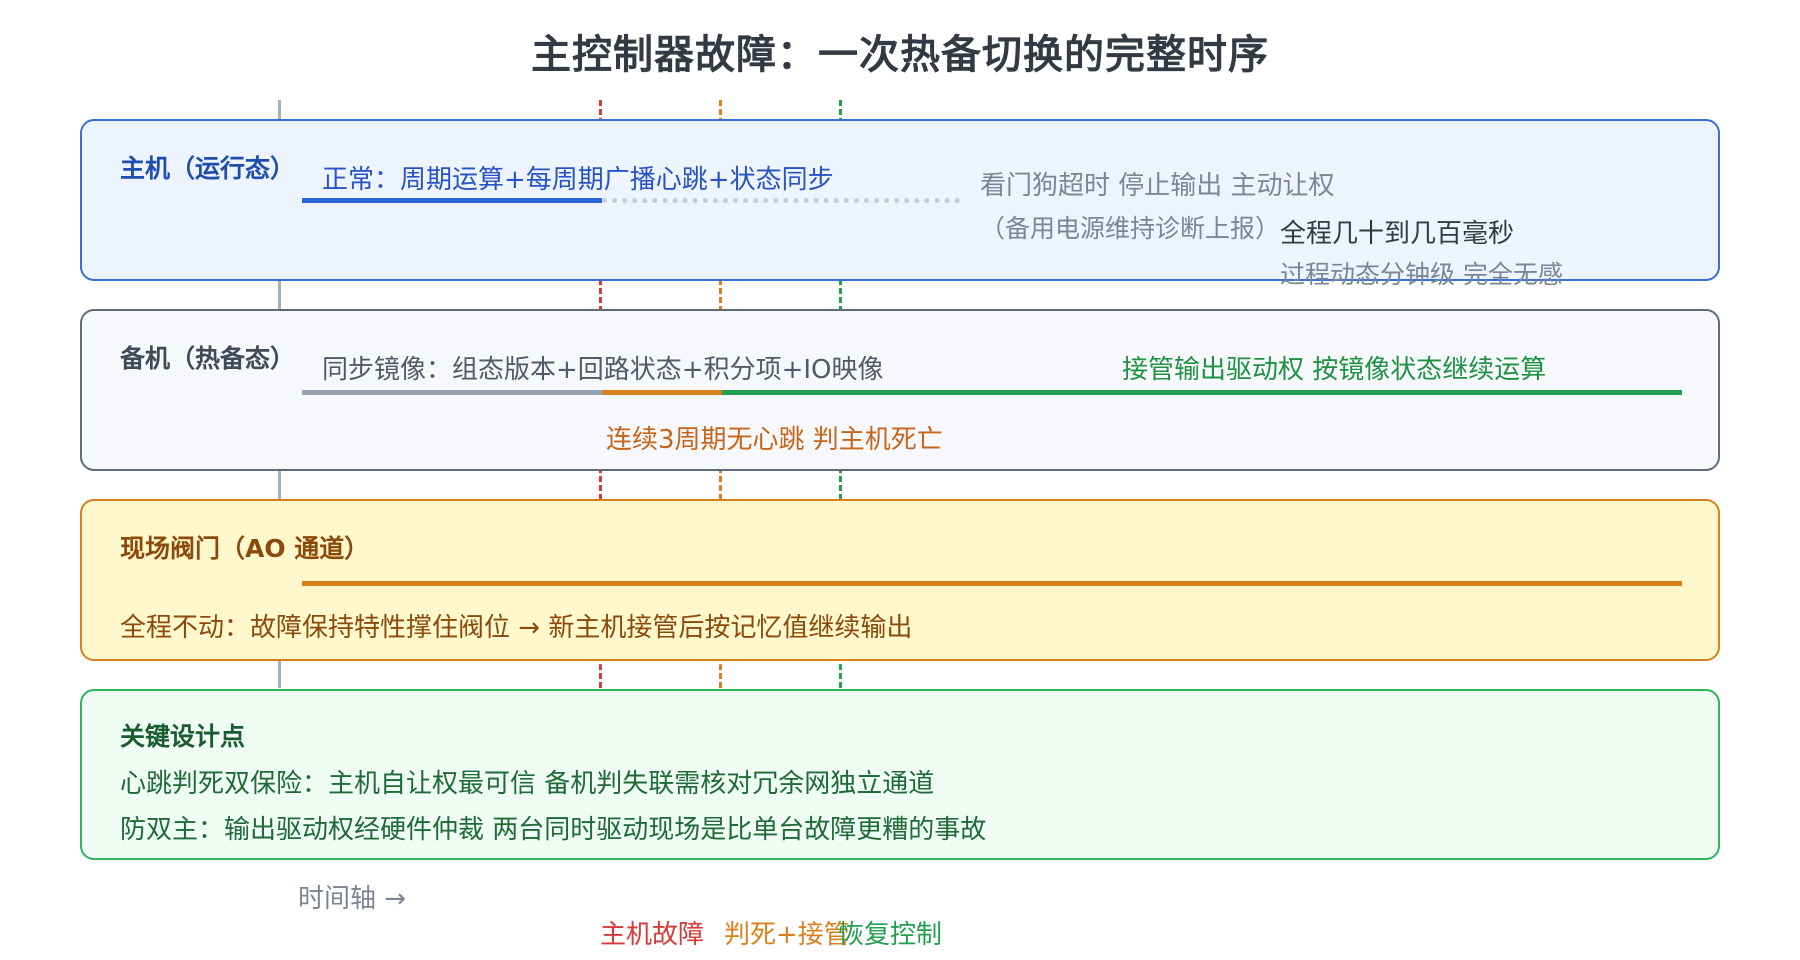  Describe the element at coordinates (1397, 234) in the screenshot. I see `host-whole-time-text: 全程几十到几百毫秒` at that location.